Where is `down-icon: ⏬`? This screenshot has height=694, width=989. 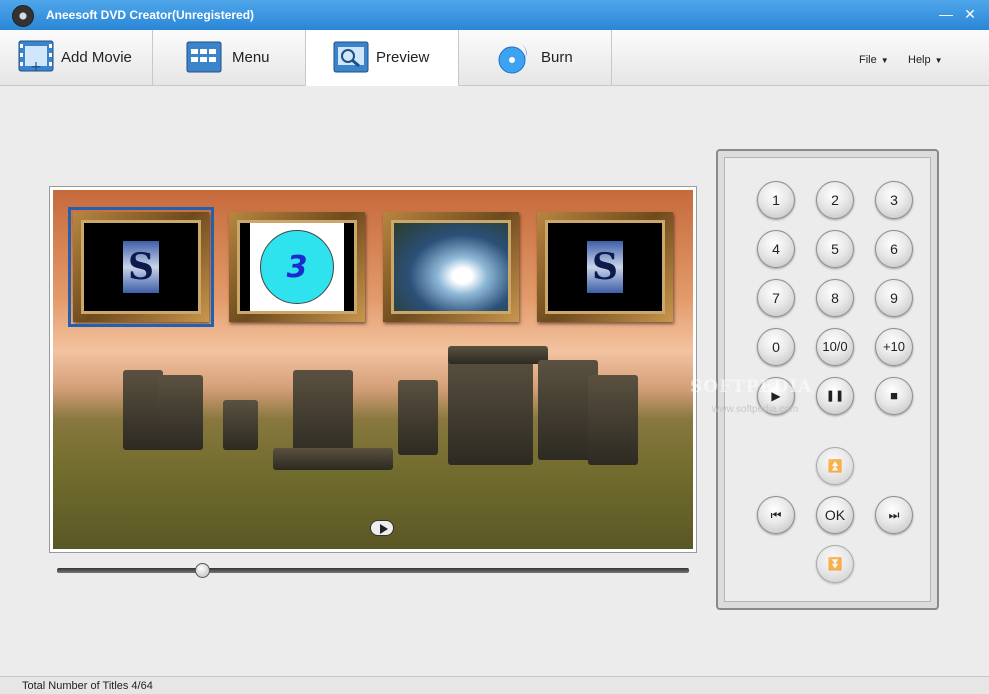 down-icon: ⏬ is located at coordinates (835, 564).